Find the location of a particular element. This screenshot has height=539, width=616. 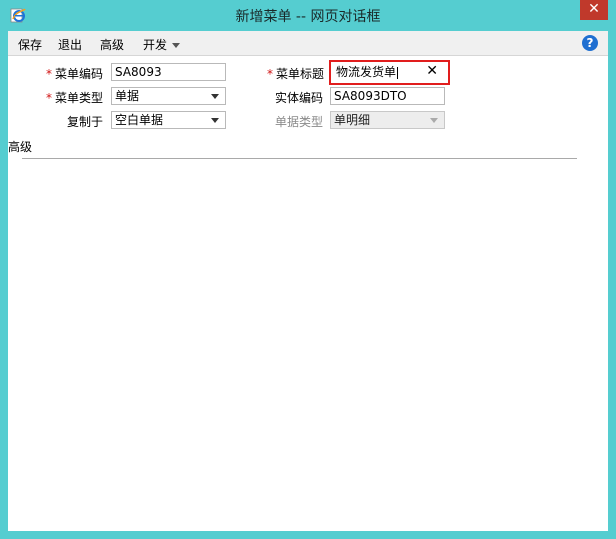

clear-icon: ✕ is located at coordinates (432, 71).